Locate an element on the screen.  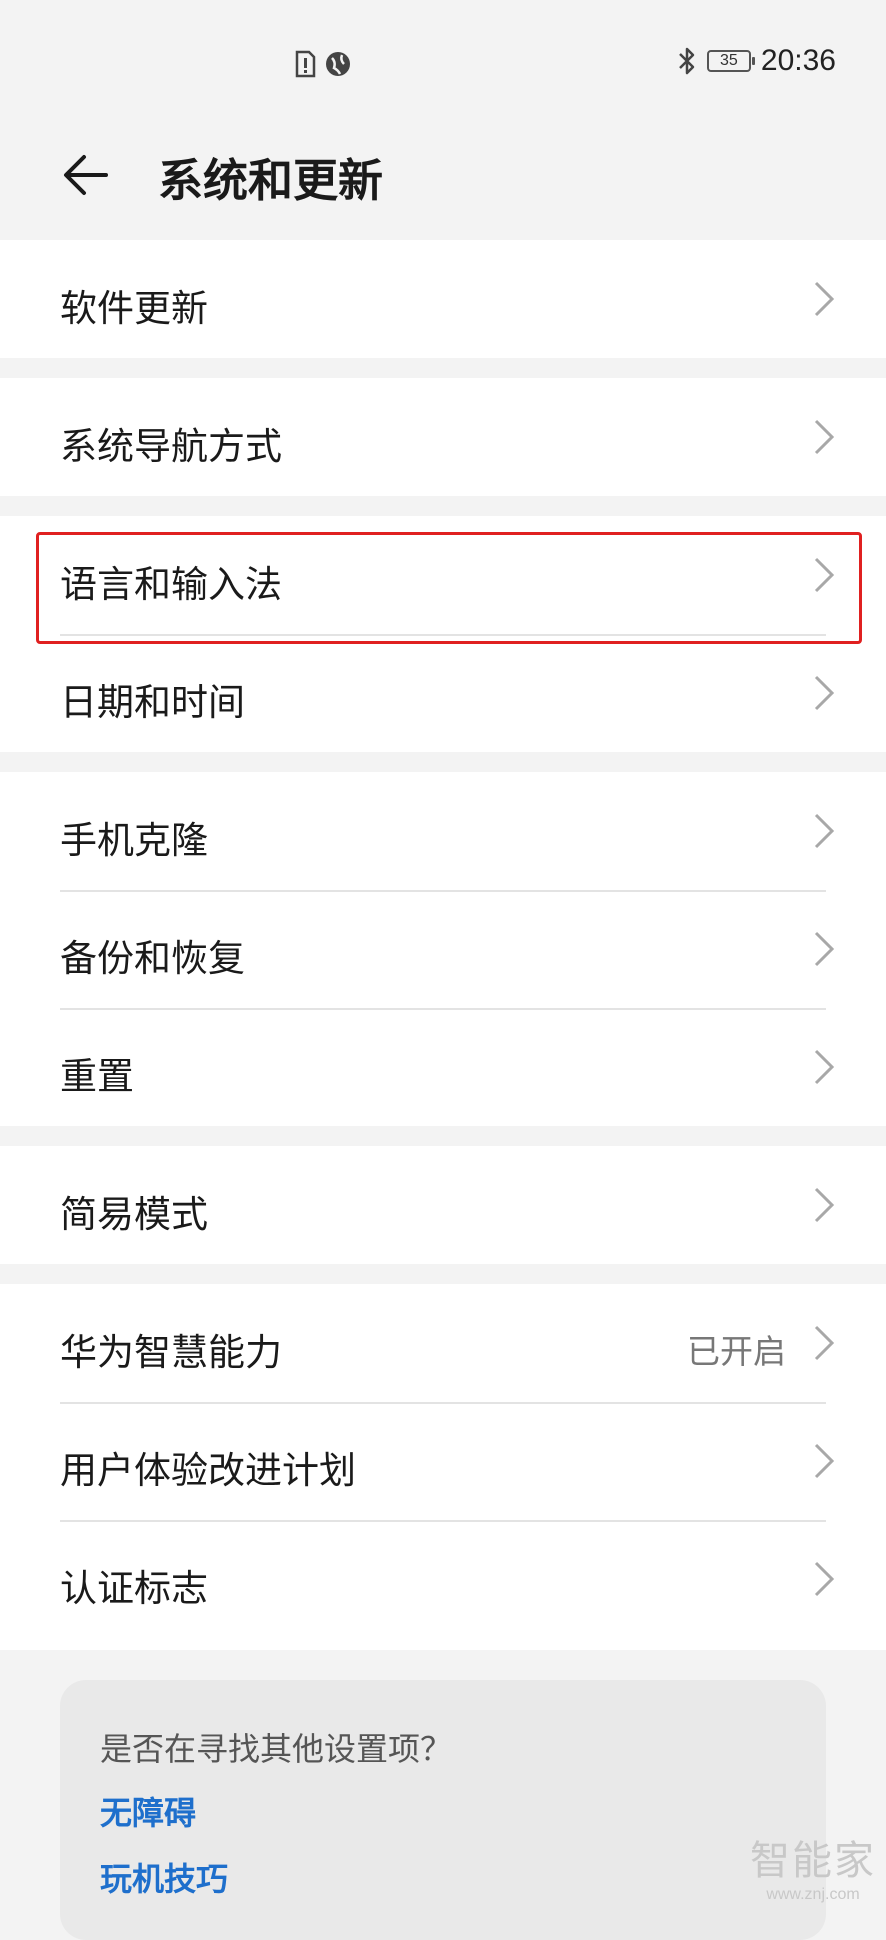
row-label: 手机克隆 is located at coordinates (134, 840).